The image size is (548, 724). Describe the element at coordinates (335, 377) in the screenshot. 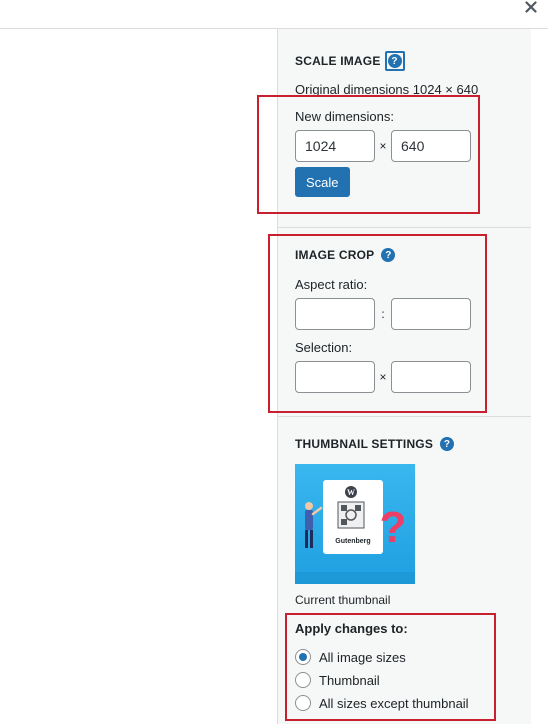

I see `selection-width-input` at that location.